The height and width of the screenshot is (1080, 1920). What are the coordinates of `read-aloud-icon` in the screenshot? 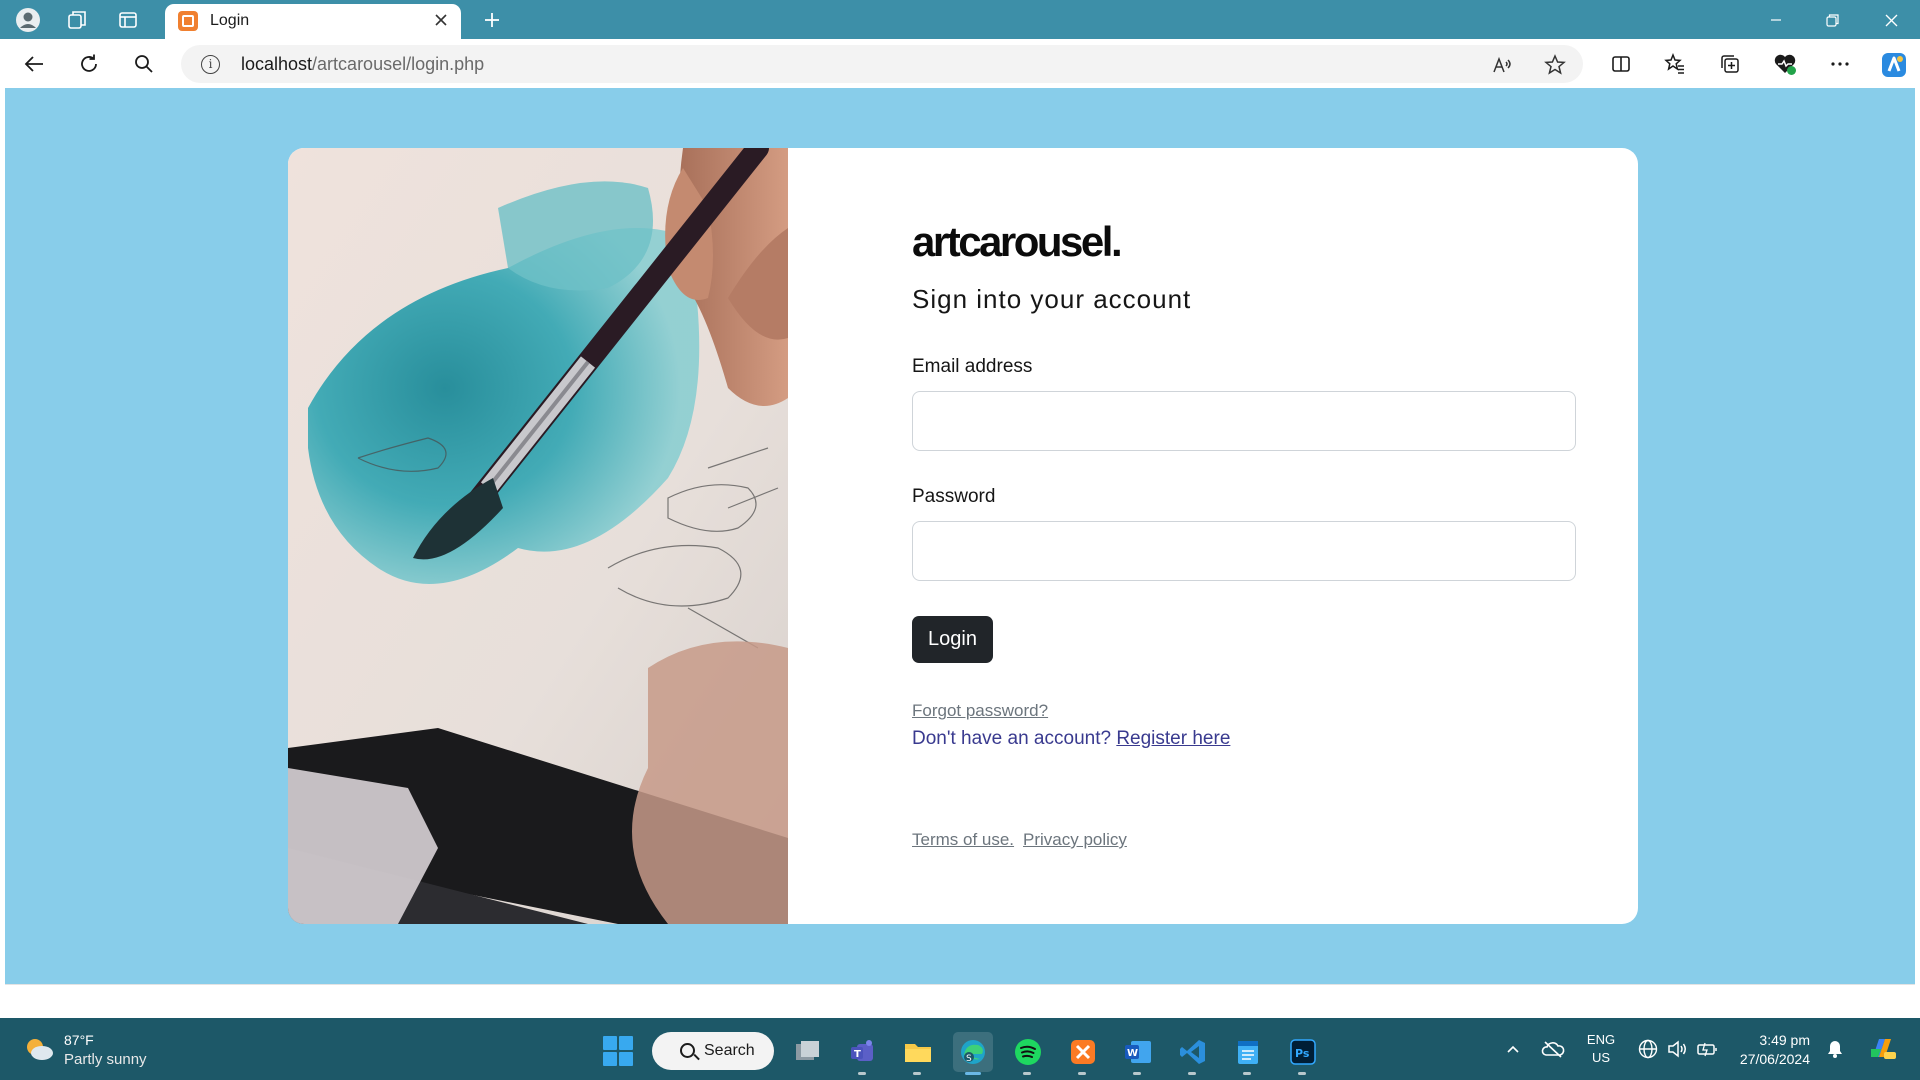 It's located at (1502, 65).